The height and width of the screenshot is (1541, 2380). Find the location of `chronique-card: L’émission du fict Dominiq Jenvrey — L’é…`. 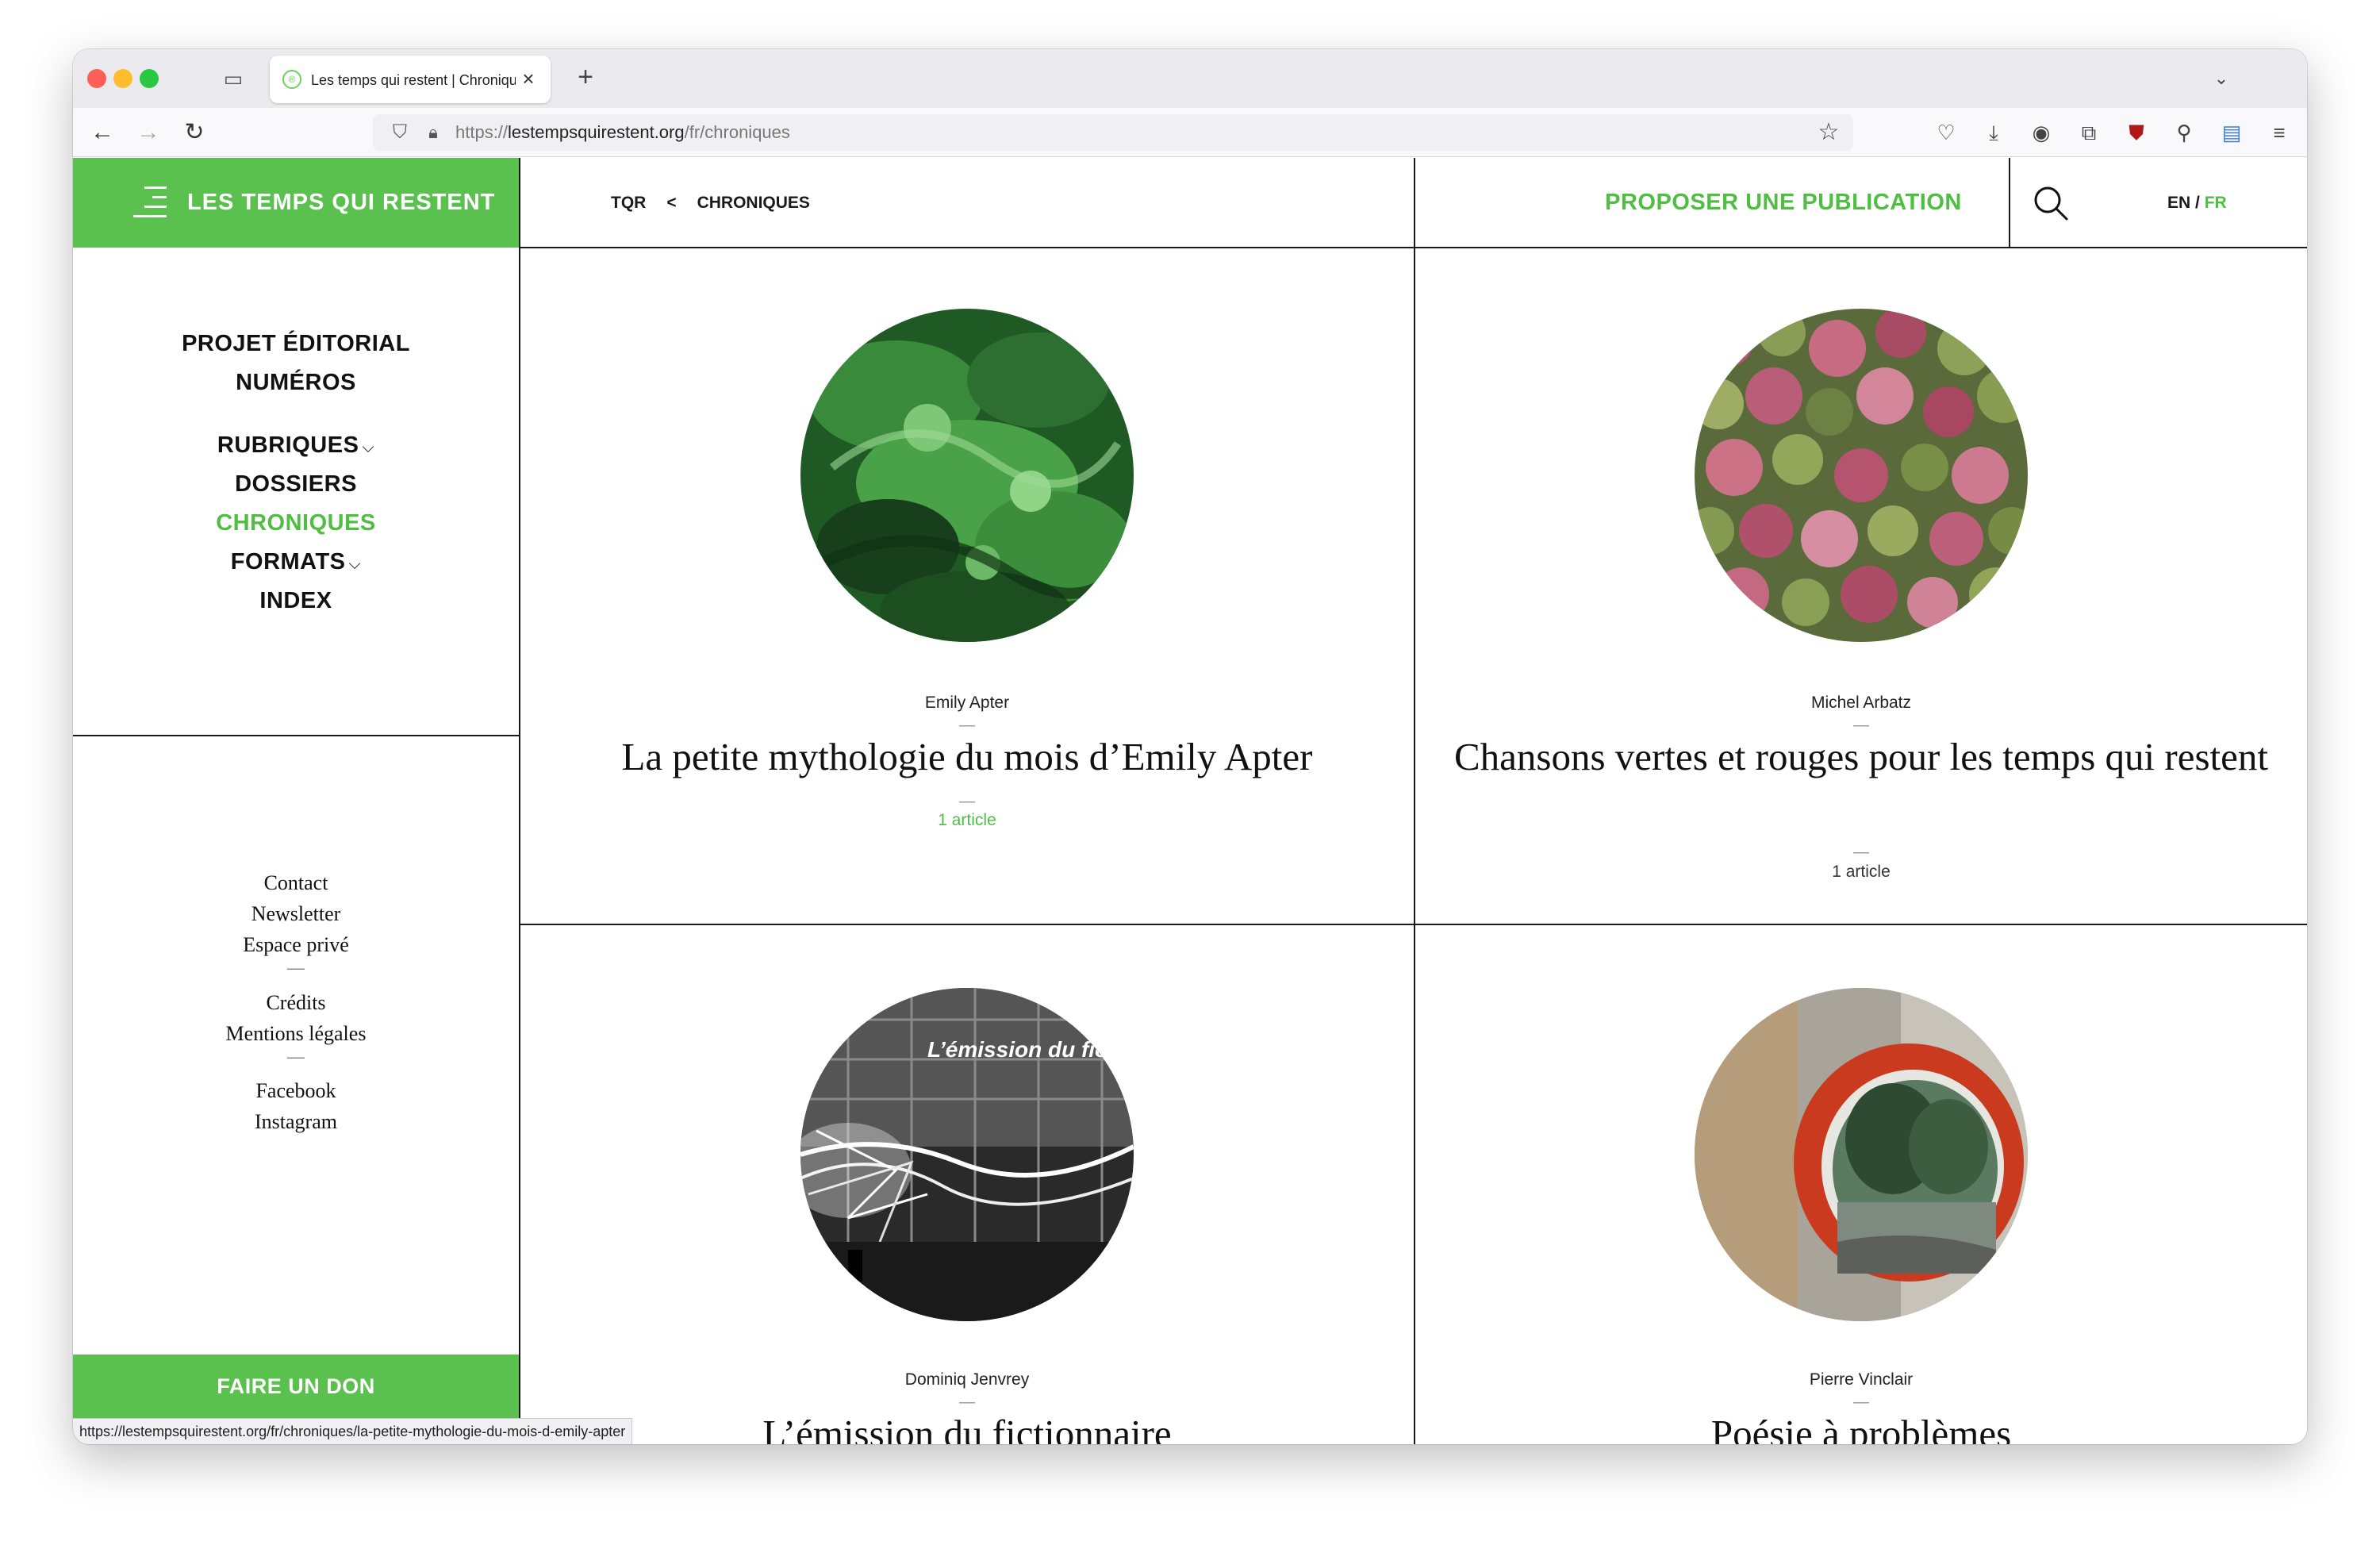

chronique-card: L’émission du fict Dominiq Jenvrey — L’é… is located at coordinates (967, 1184).